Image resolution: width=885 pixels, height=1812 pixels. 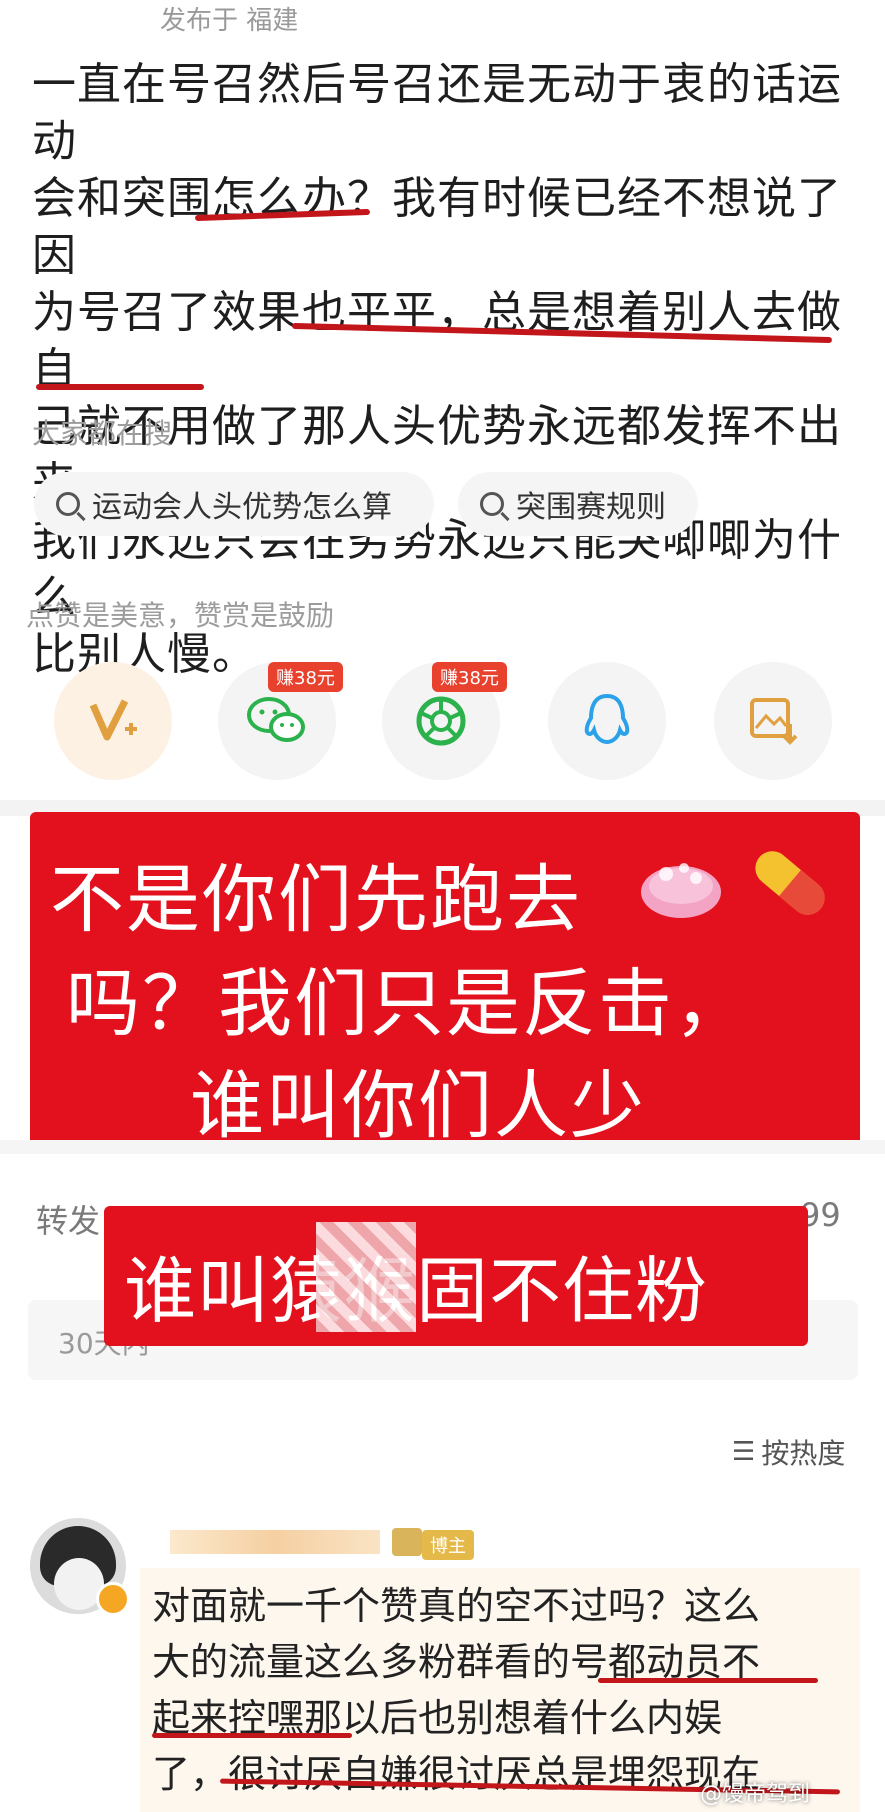 What do you see at coordinates (755, 1794) in the screenshot?
I see `watermark: @馒帝驾到` at bounding box center [755, 1794].